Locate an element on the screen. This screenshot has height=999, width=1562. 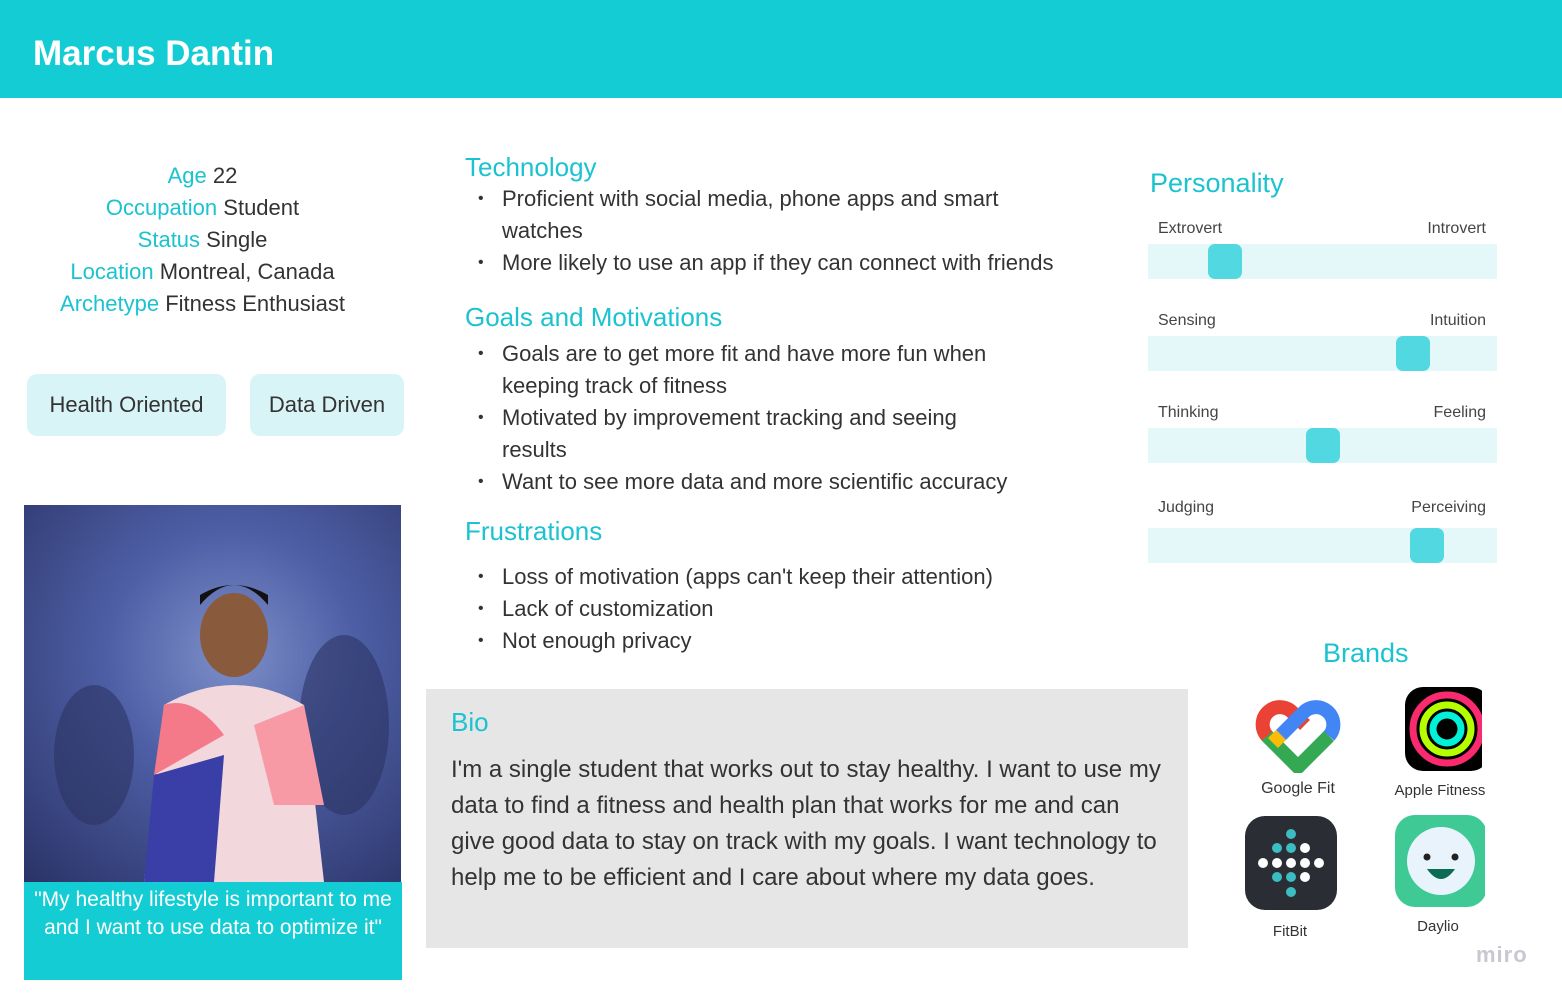
brand-label: Google Fit is located at coordinates (1298, 788).